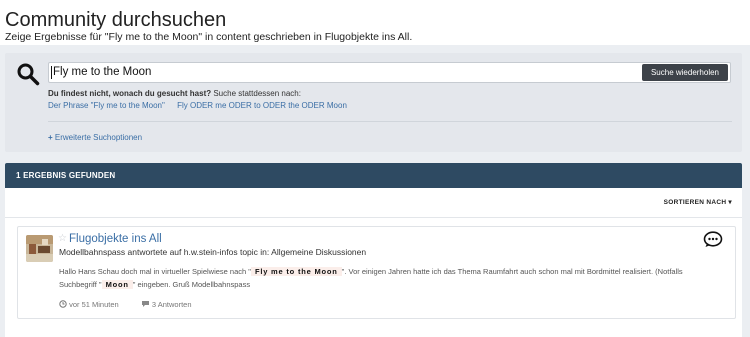  I want to click on results-count-bar: 1 ERGEBNIS GEFUNDEN, so click(373, 175).